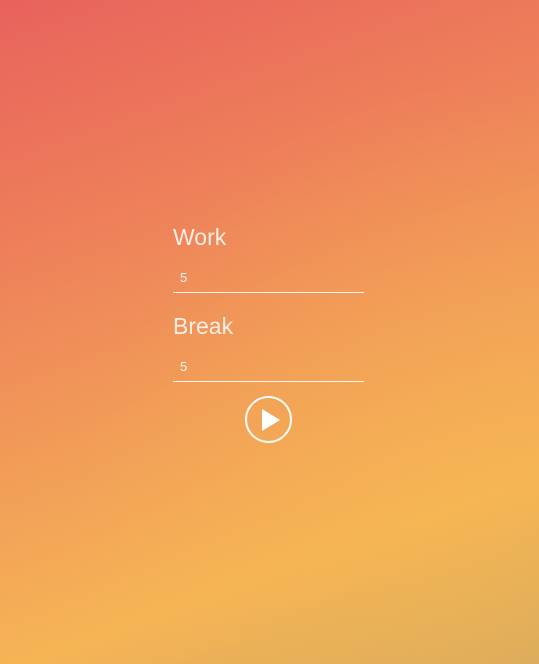 The image size is (539, 664). Describe the element at coordinates (268, 302) in the screenshot. I see `timer-settings-panel: Work Break` at that location.